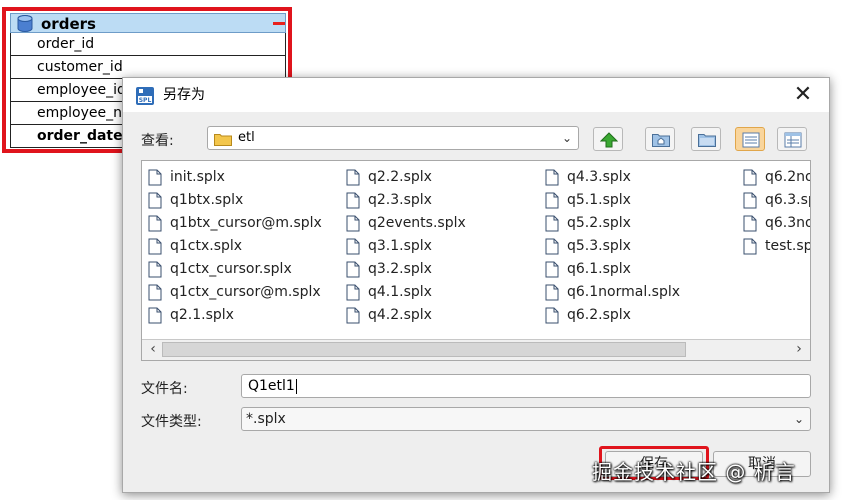 This screenshot has height=500, width=843. What do you see at coordinates (750, 139) in the screenshot?
I see `list-view-button` at bounding box center [750, 139].